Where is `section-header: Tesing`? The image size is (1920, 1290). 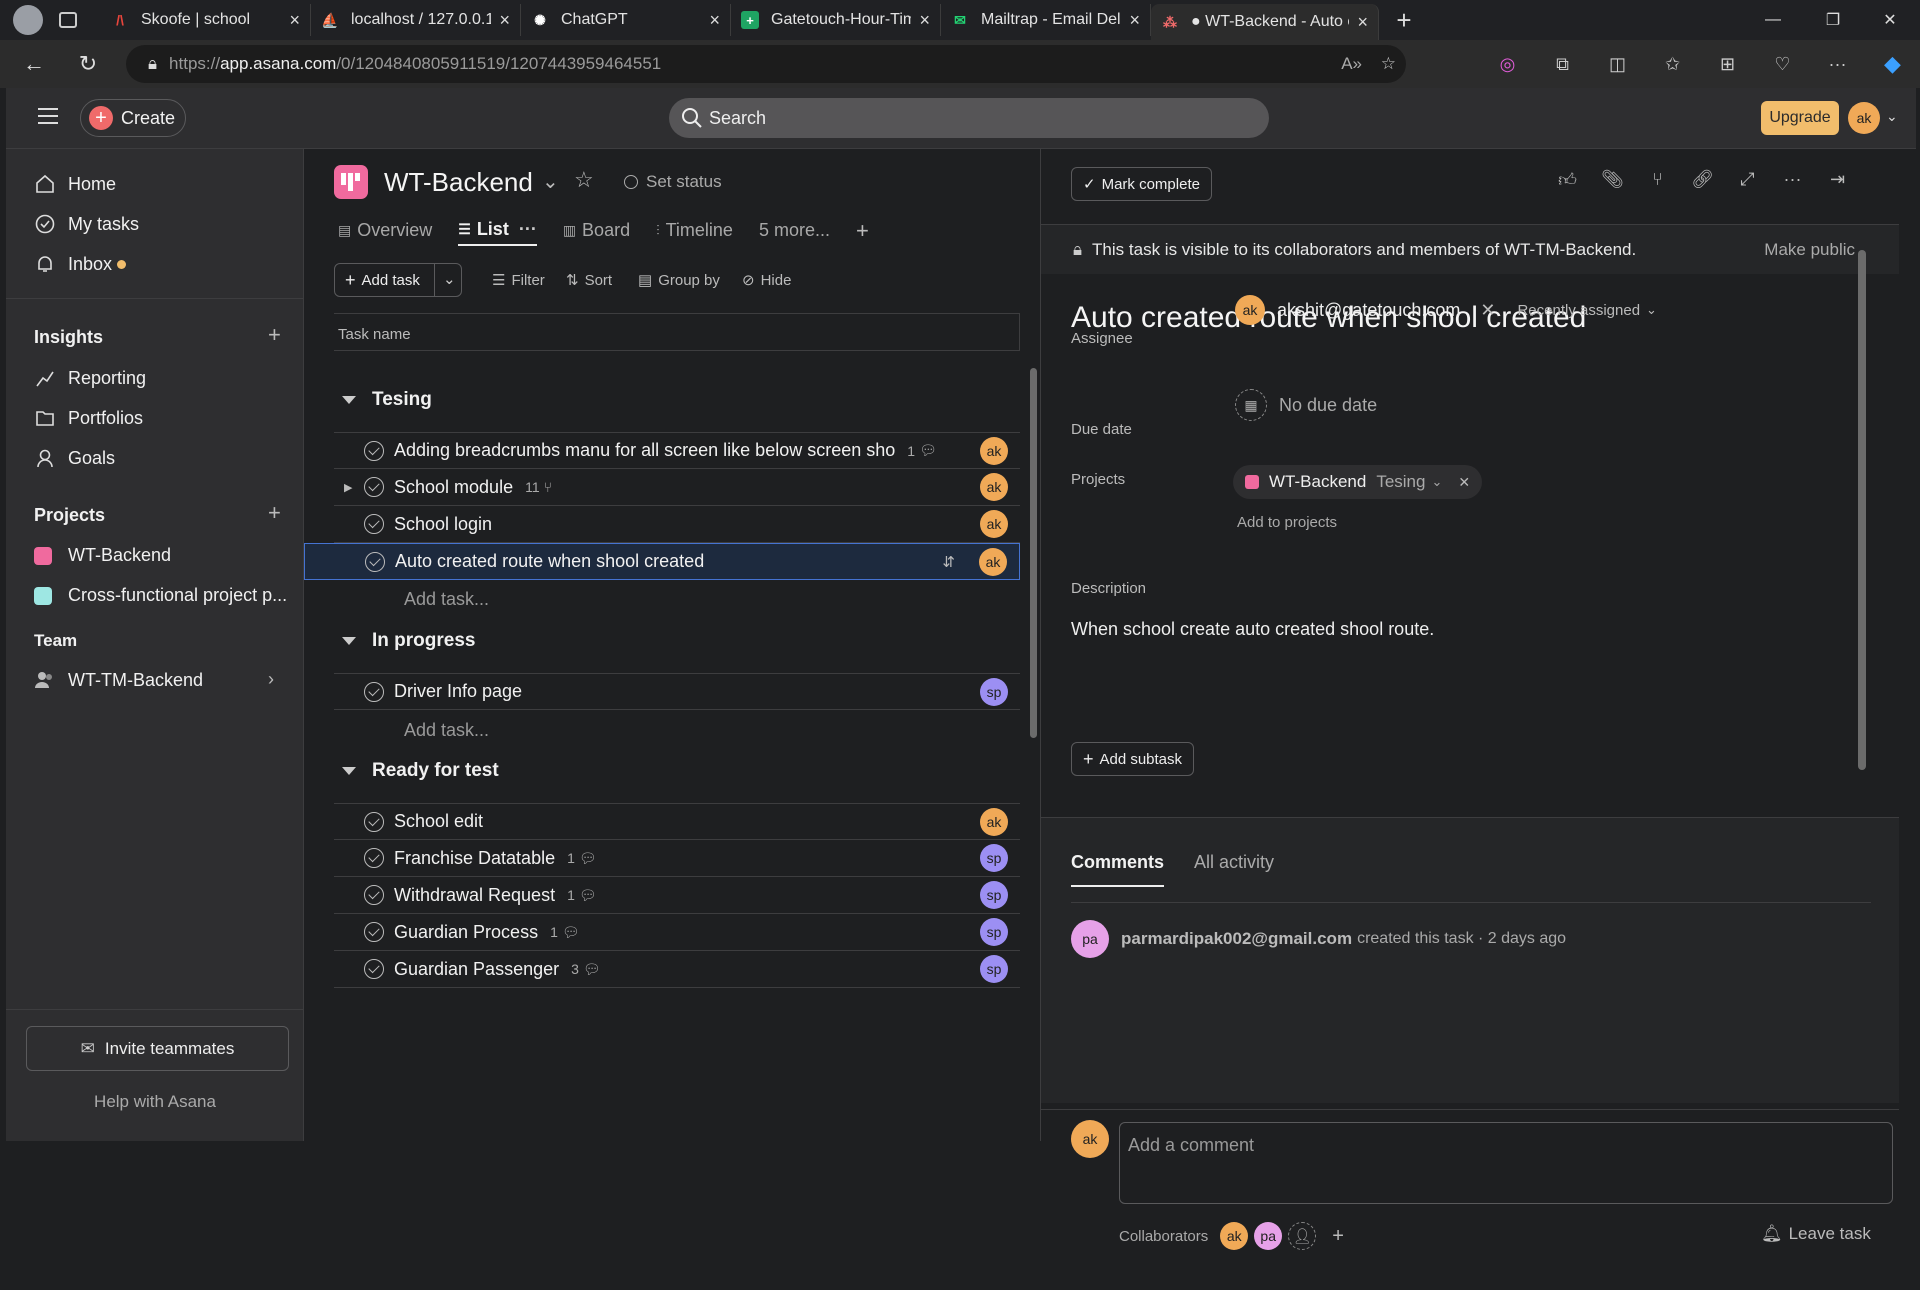 section-header: Tesing is located at coordinates (383, 400).